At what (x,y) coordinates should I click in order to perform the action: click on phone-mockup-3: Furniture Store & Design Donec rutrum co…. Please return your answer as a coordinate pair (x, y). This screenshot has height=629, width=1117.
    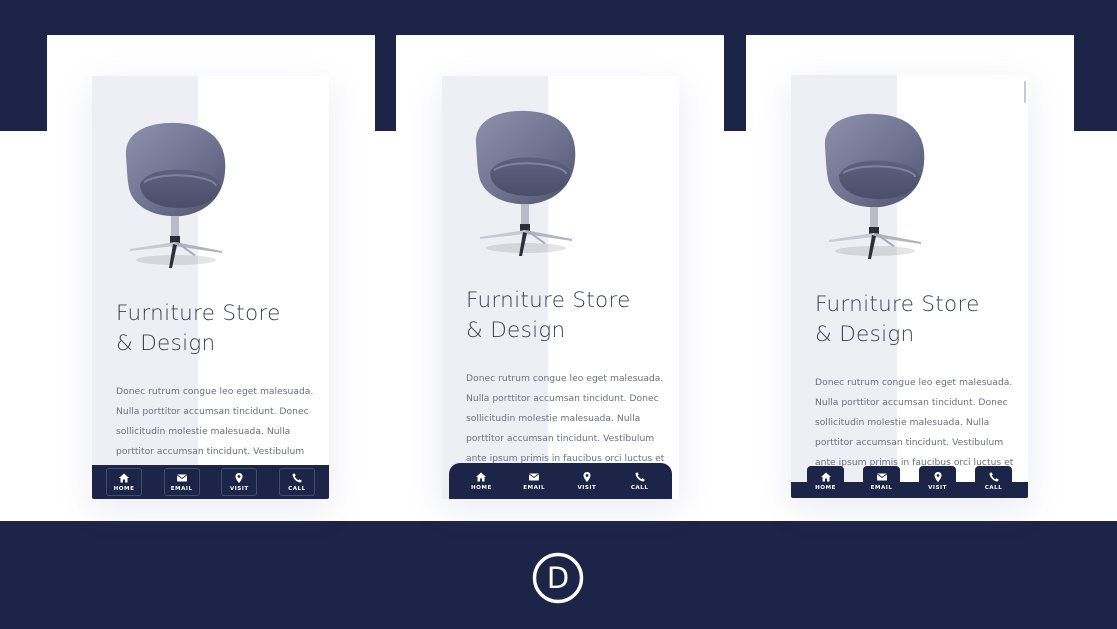
    Looking at the image, I should click on (909, 286).